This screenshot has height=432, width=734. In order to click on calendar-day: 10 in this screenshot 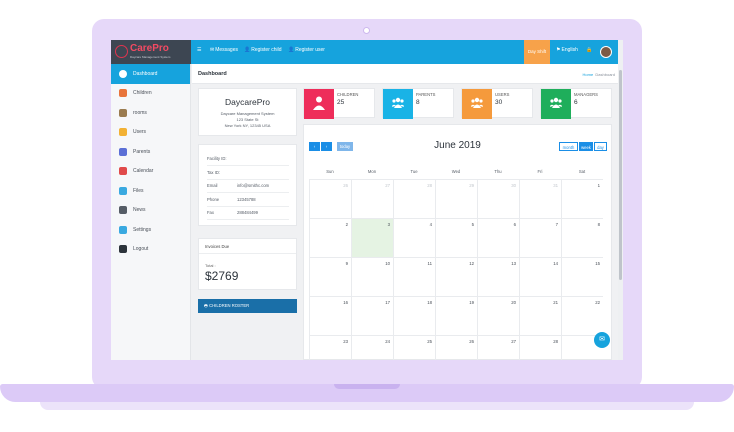, I will do `click(372, 276)`.